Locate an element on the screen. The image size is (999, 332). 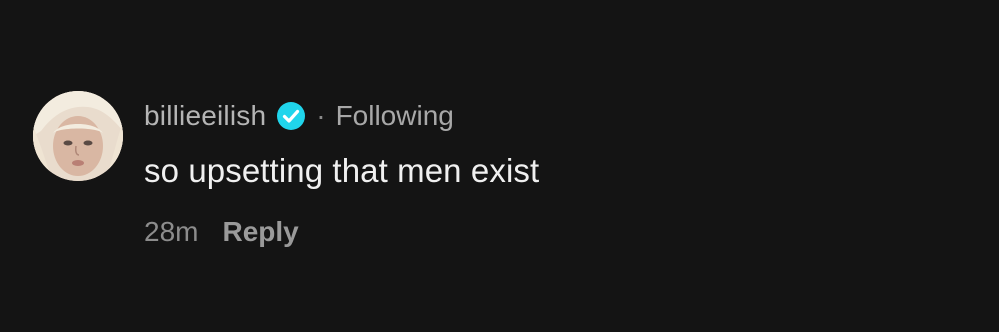
avatar is located at coordinates (78, 136).